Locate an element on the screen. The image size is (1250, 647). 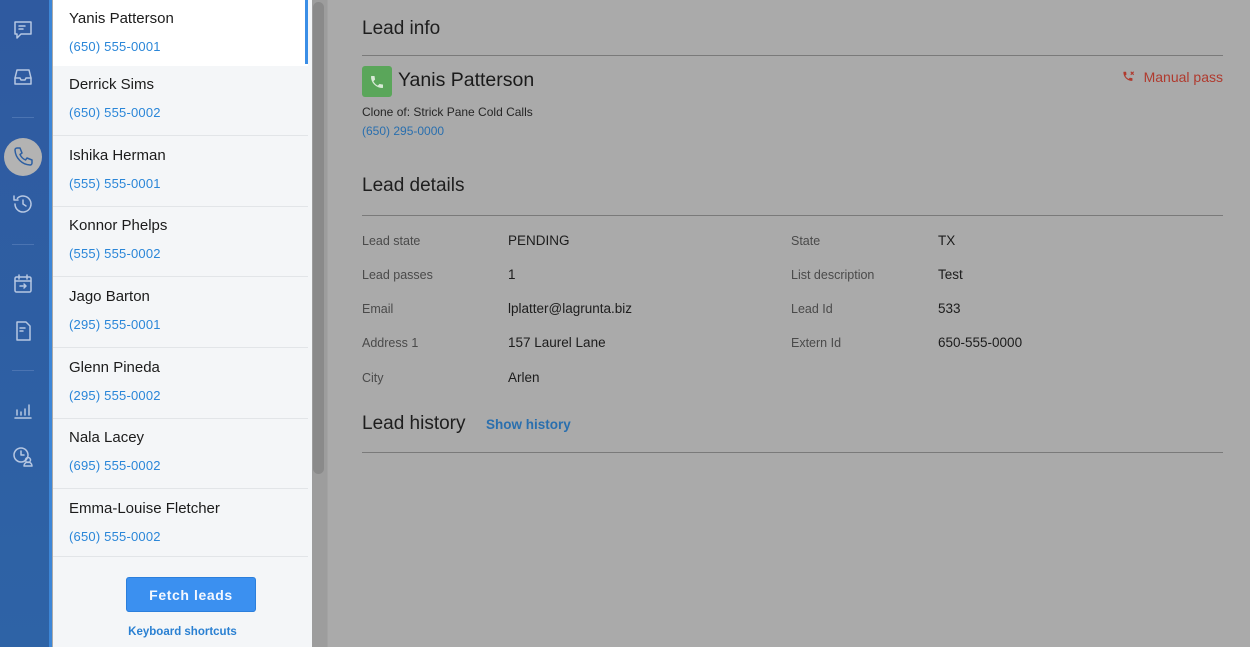
document-icon is located at coordinates (23, 331).